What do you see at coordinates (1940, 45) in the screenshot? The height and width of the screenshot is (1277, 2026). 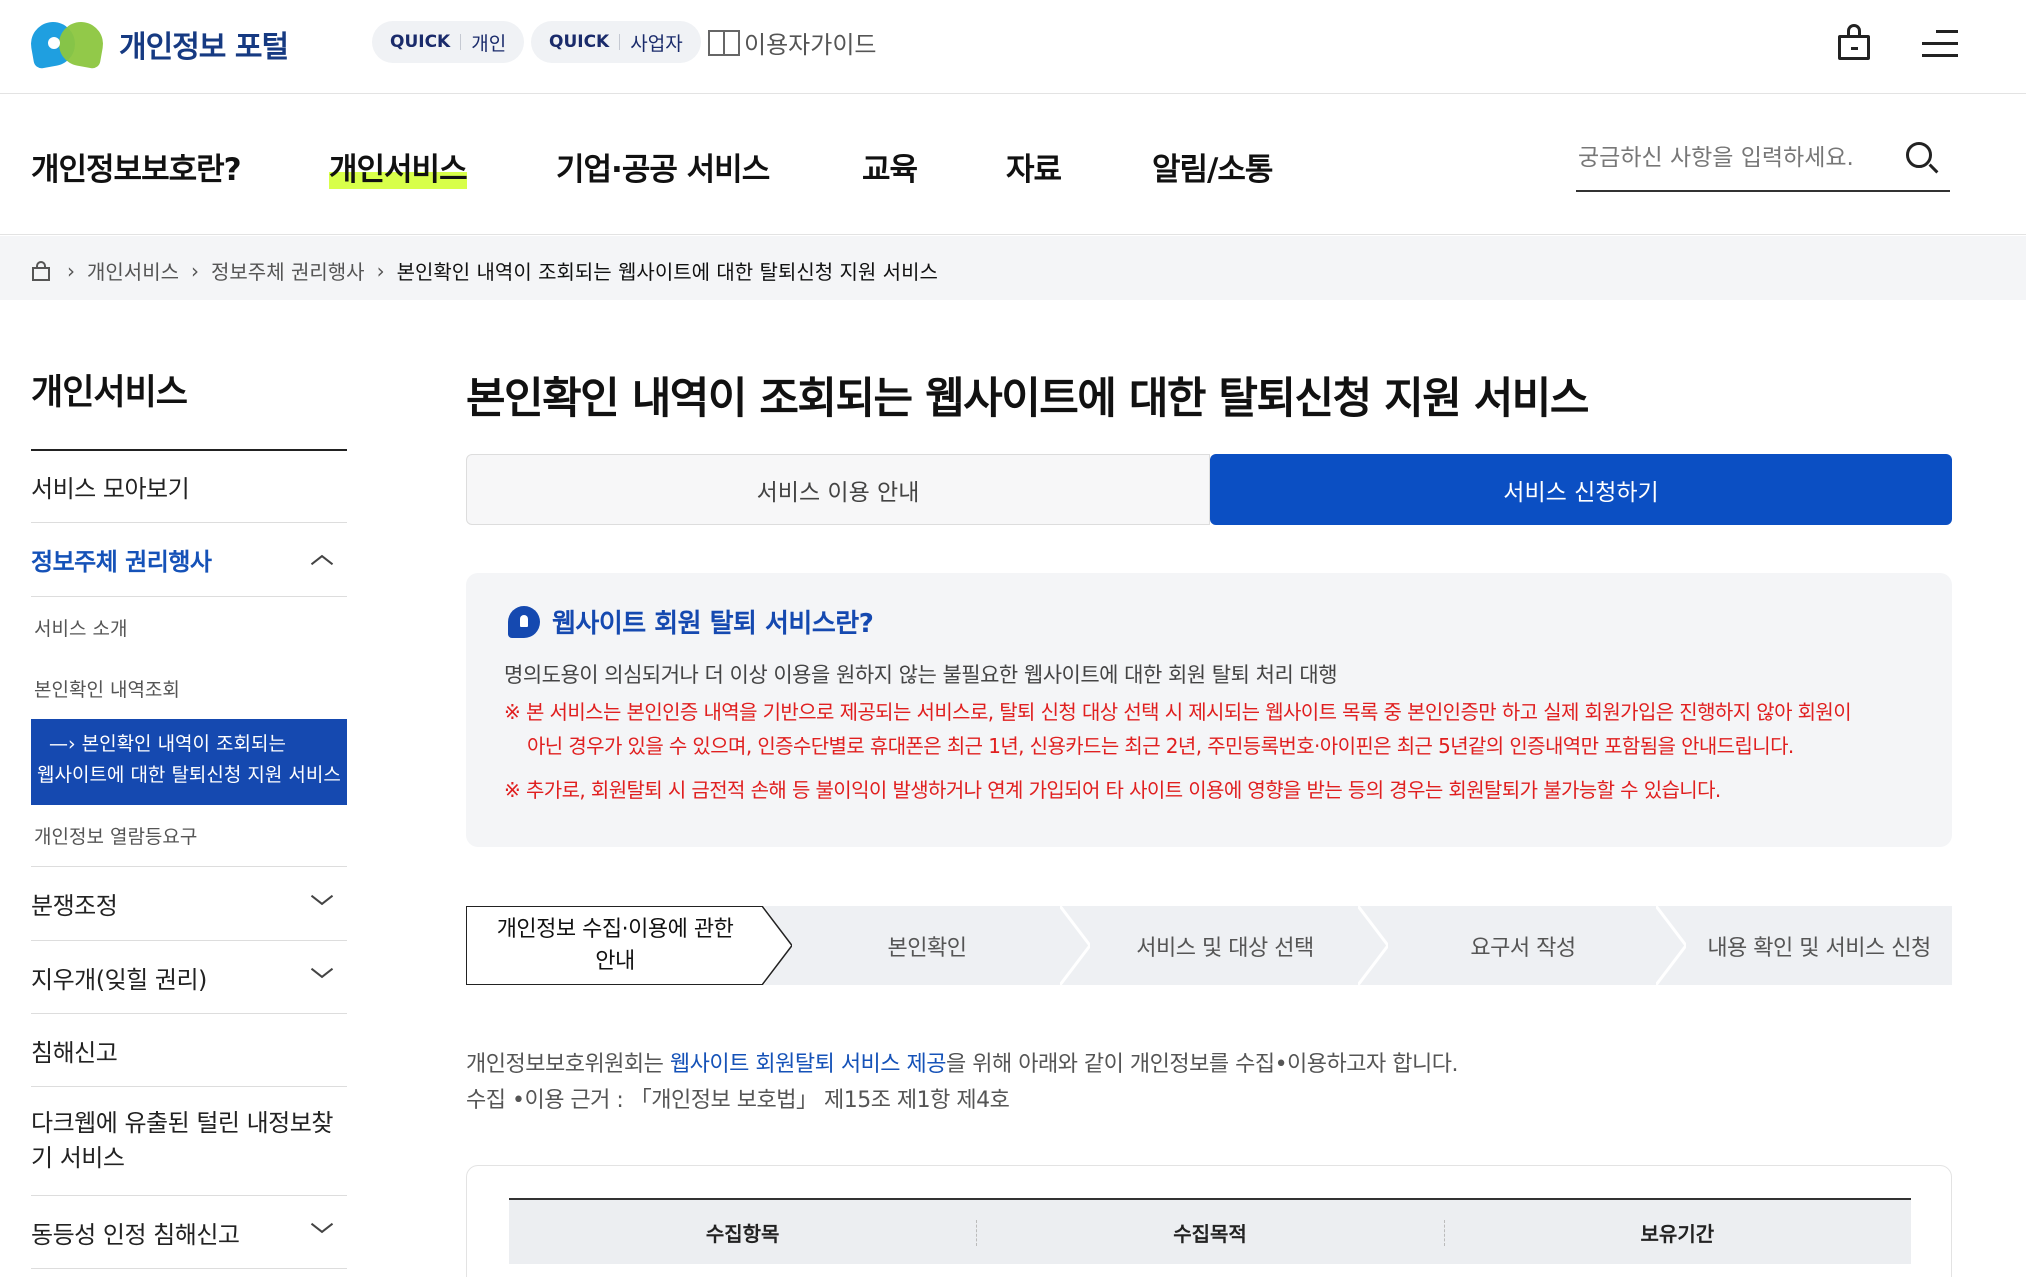 I see `hamburger-menu-button` at bounding box center [1940, 45].